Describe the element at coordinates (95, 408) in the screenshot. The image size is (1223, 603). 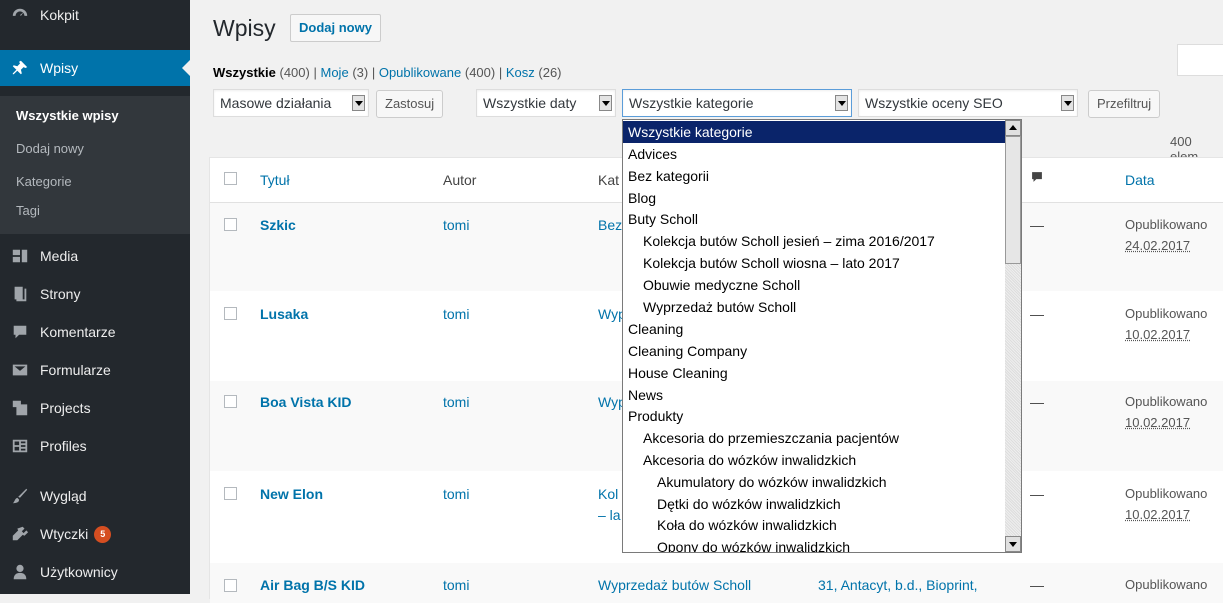
I see `menu-item-projects: Projects` at that location.